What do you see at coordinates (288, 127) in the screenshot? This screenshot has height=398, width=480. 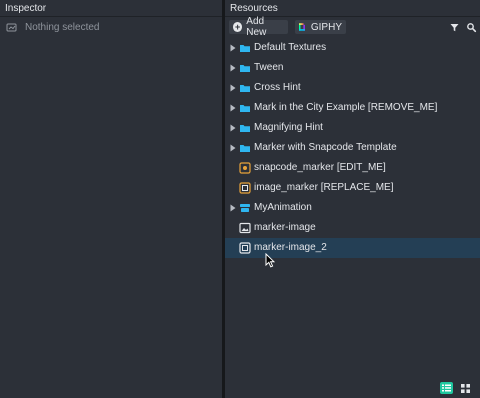 I see `tree-item-label: Magnifying Hint` at bounding box center [288, 127].